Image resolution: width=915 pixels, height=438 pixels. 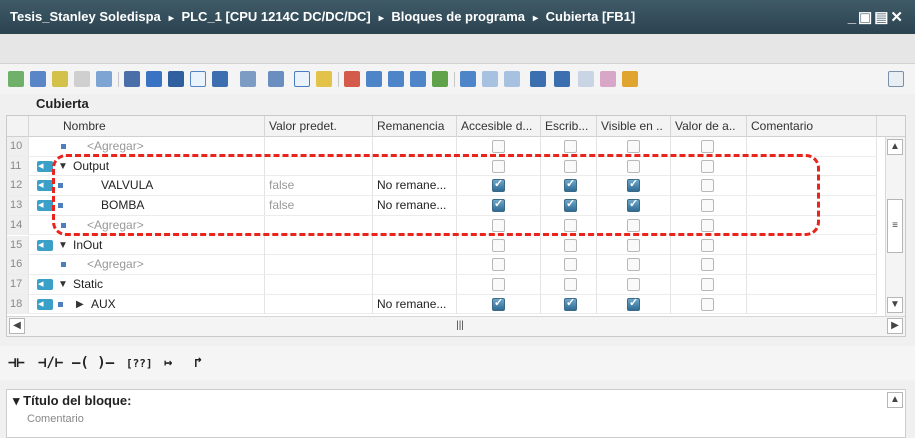 I want to click on close-branch-icon: ↱, so click(x=198, y=363).